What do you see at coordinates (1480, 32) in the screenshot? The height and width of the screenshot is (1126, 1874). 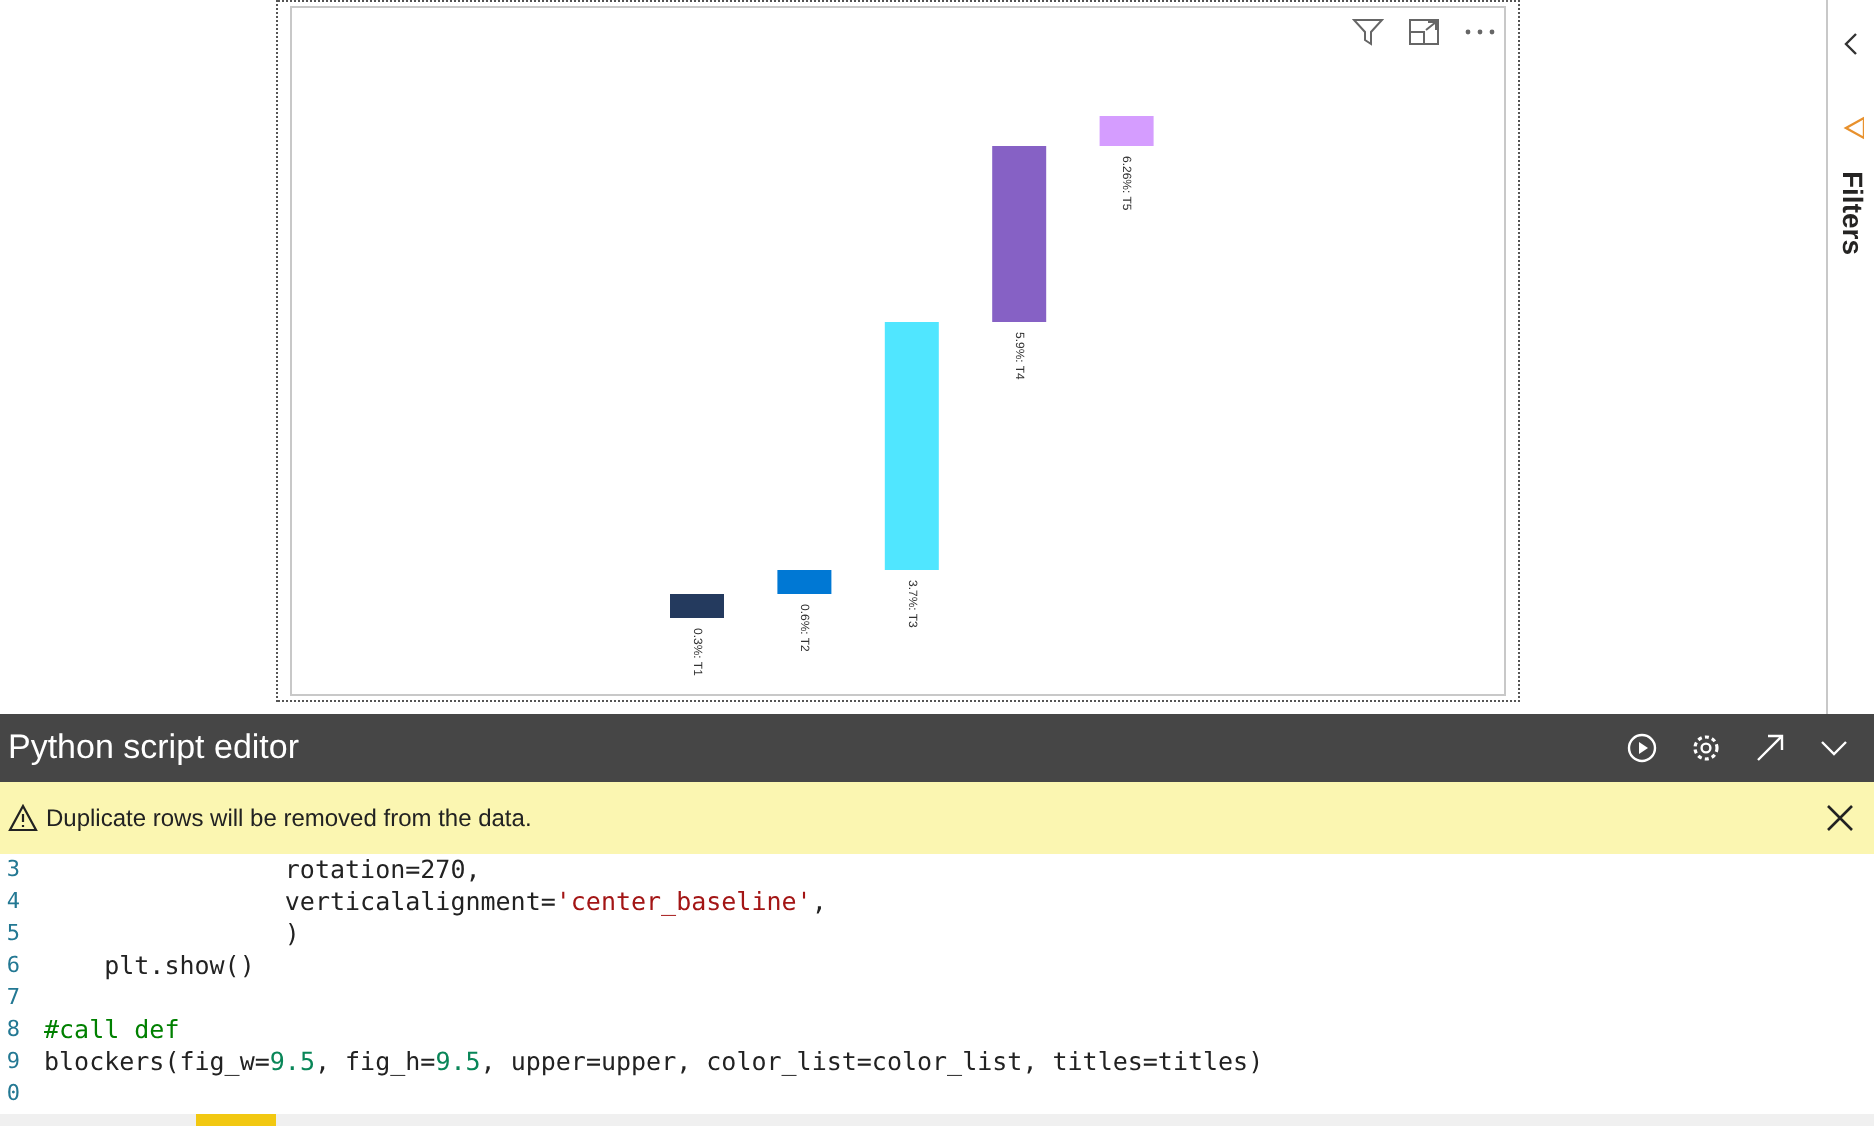 I see `more-options-icon` at bounding box center [1480, 32].